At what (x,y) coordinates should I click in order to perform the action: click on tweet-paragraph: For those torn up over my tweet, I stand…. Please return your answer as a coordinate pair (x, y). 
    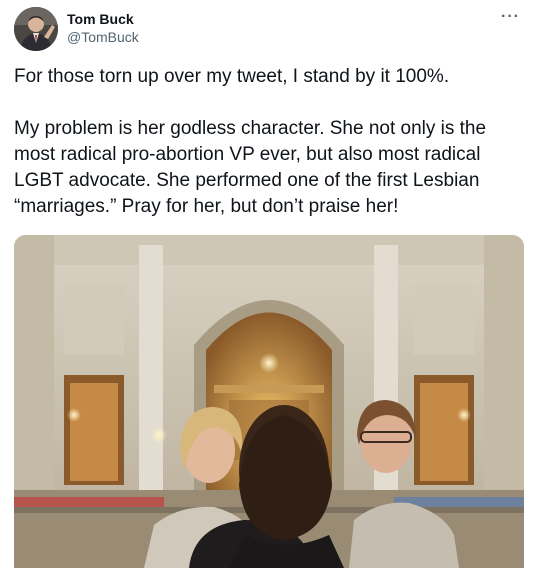
    Looking at the image, I should click on (232, 76).